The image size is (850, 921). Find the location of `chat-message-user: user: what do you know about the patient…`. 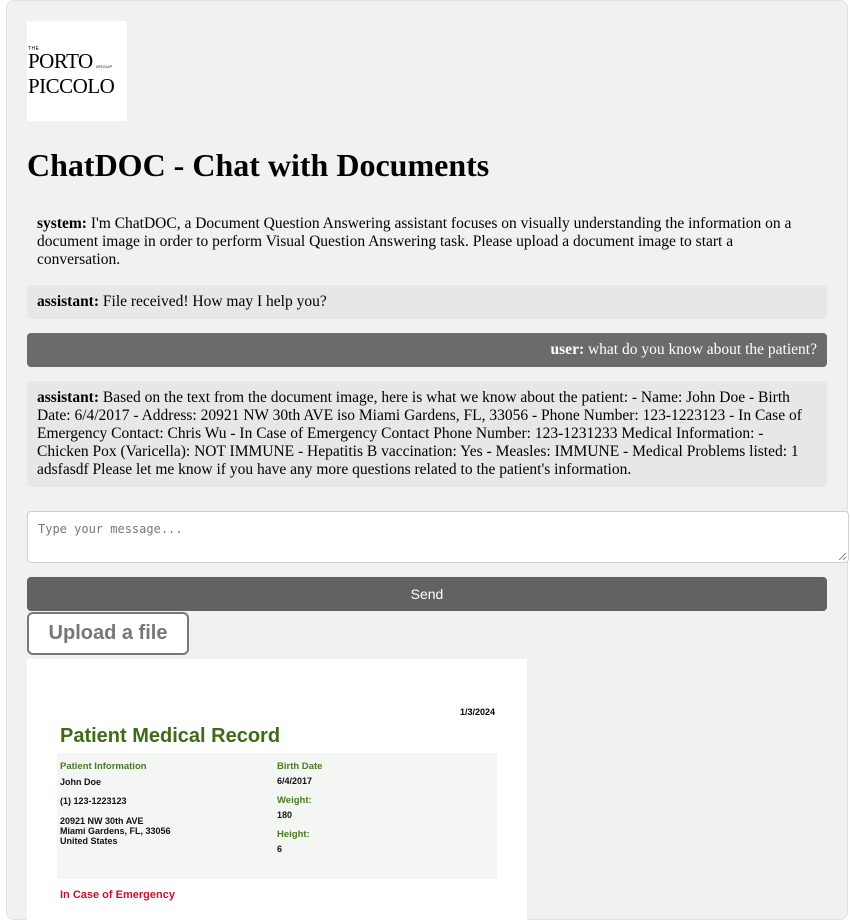

chat-message-user: user: what do you know about the patient… is located at coordinates (427, 350).